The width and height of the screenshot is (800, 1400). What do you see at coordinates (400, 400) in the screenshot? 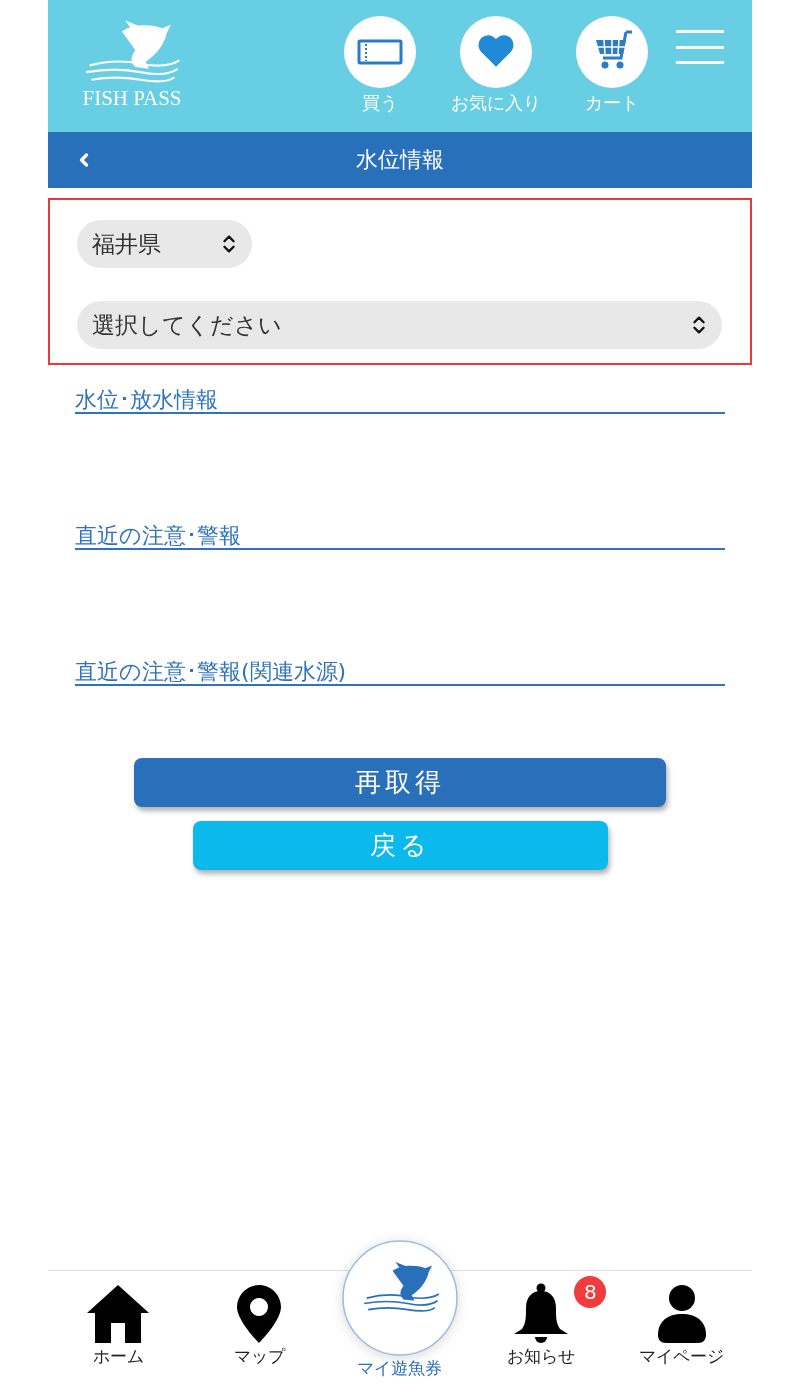
I see `section-link: 水位･放水情報` at bounding box center [400, 400].